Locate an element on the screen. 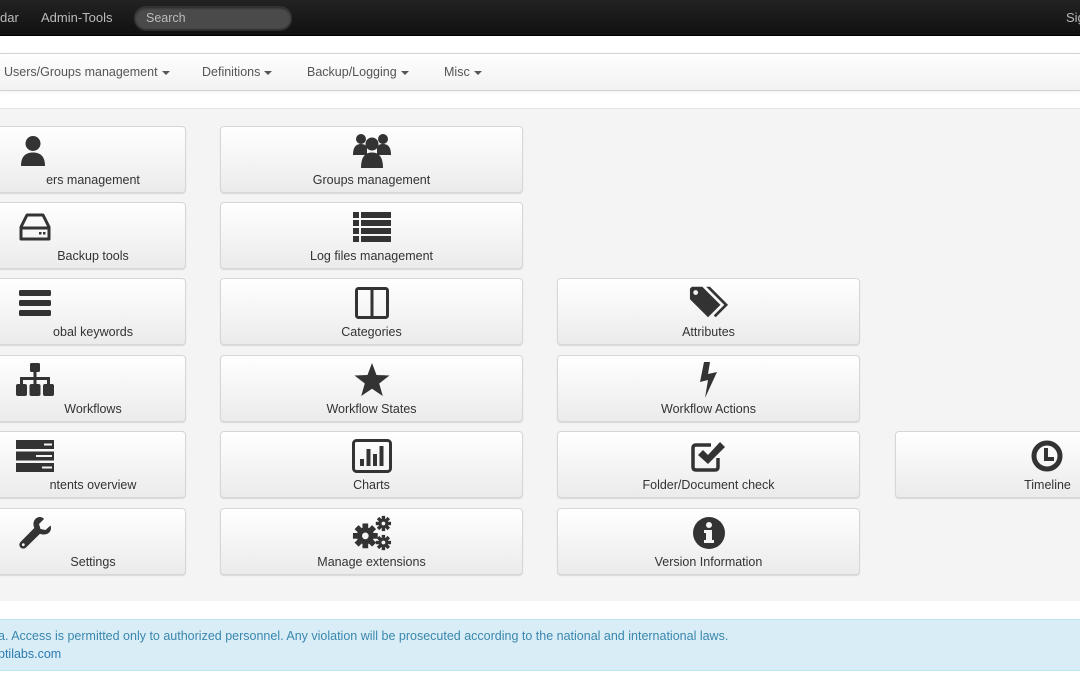 This screenshot has width=1080, height=675. sign-out-link: Sig is located at coordinates (1073, 18).